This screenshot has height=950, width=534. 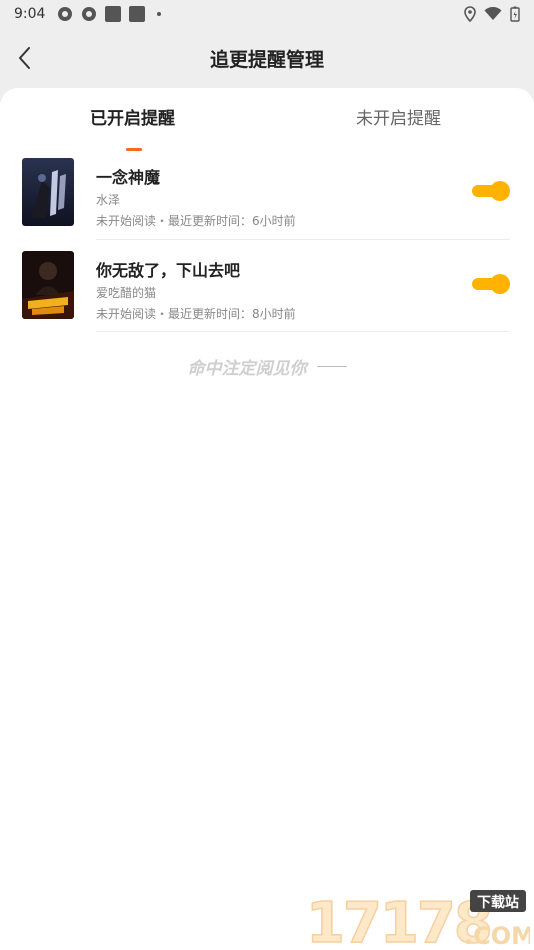 I want to click on page-title: 追更提醒管理, so click(x=266, y=59).